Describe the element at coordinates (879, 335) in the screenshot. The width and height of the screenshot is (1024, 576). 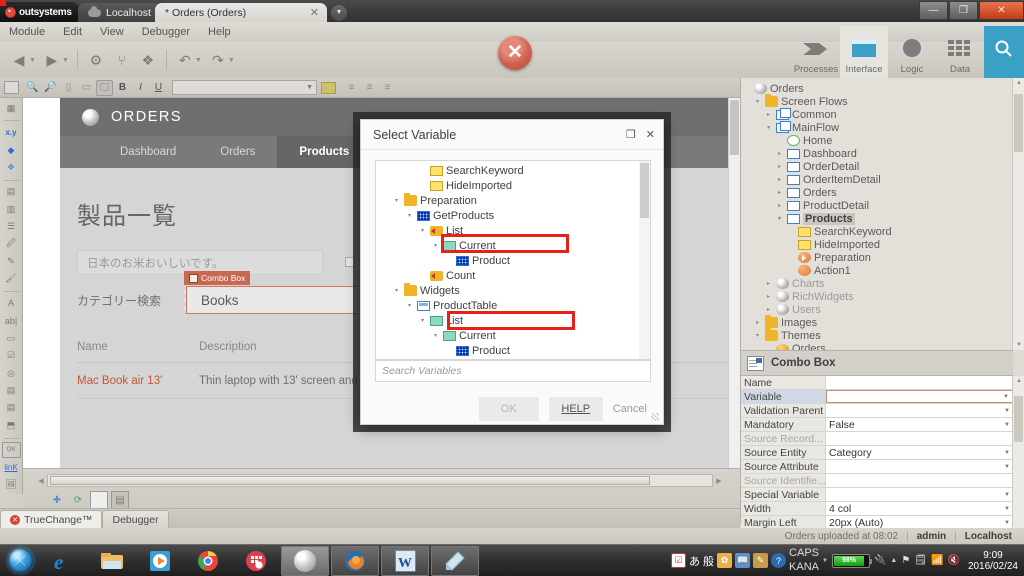
I see `tree-item-themes: ▾ Themes` at that location.